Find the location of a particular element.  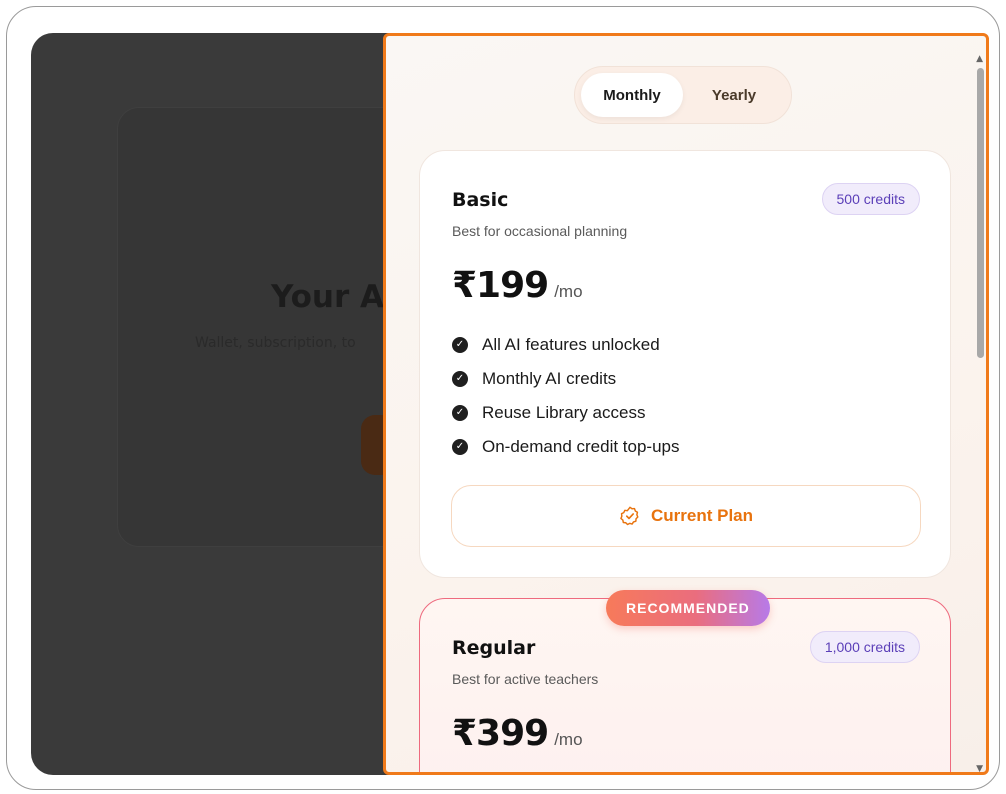

plan-price: ₹399 is located at coordinates (500, 733).